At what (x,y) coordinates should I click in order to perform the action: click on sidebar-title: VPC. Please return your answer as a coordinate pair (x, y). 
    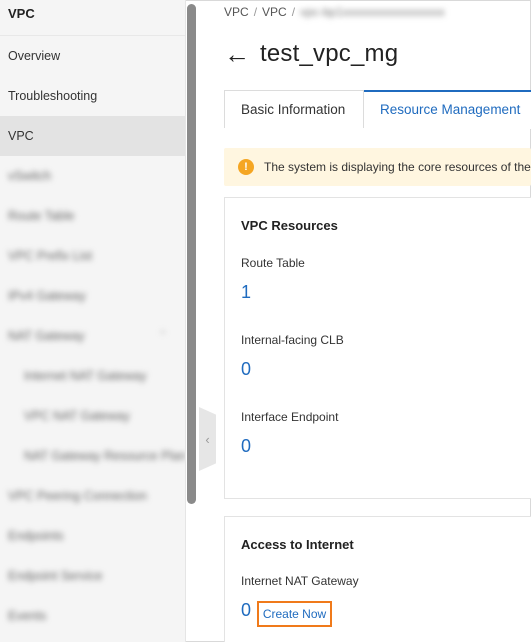
    Looking at the image, I should click on (92, 18).